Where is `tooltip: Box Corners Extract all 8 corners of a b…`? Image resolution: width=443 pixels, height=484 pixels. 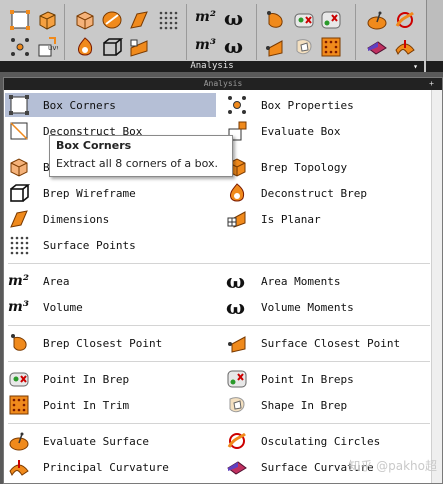
tooltip: Box Corners Extract all 8 corners of a b… is located at coordinates (141, 156).